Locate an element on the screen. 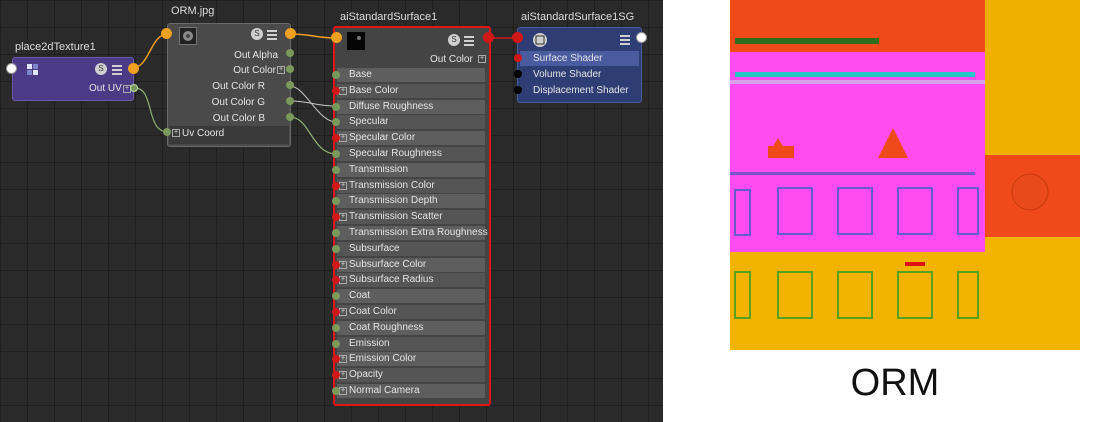 The image size is (1100, 422). shader-attr-row: Specular is located at coordinates (411, 122).